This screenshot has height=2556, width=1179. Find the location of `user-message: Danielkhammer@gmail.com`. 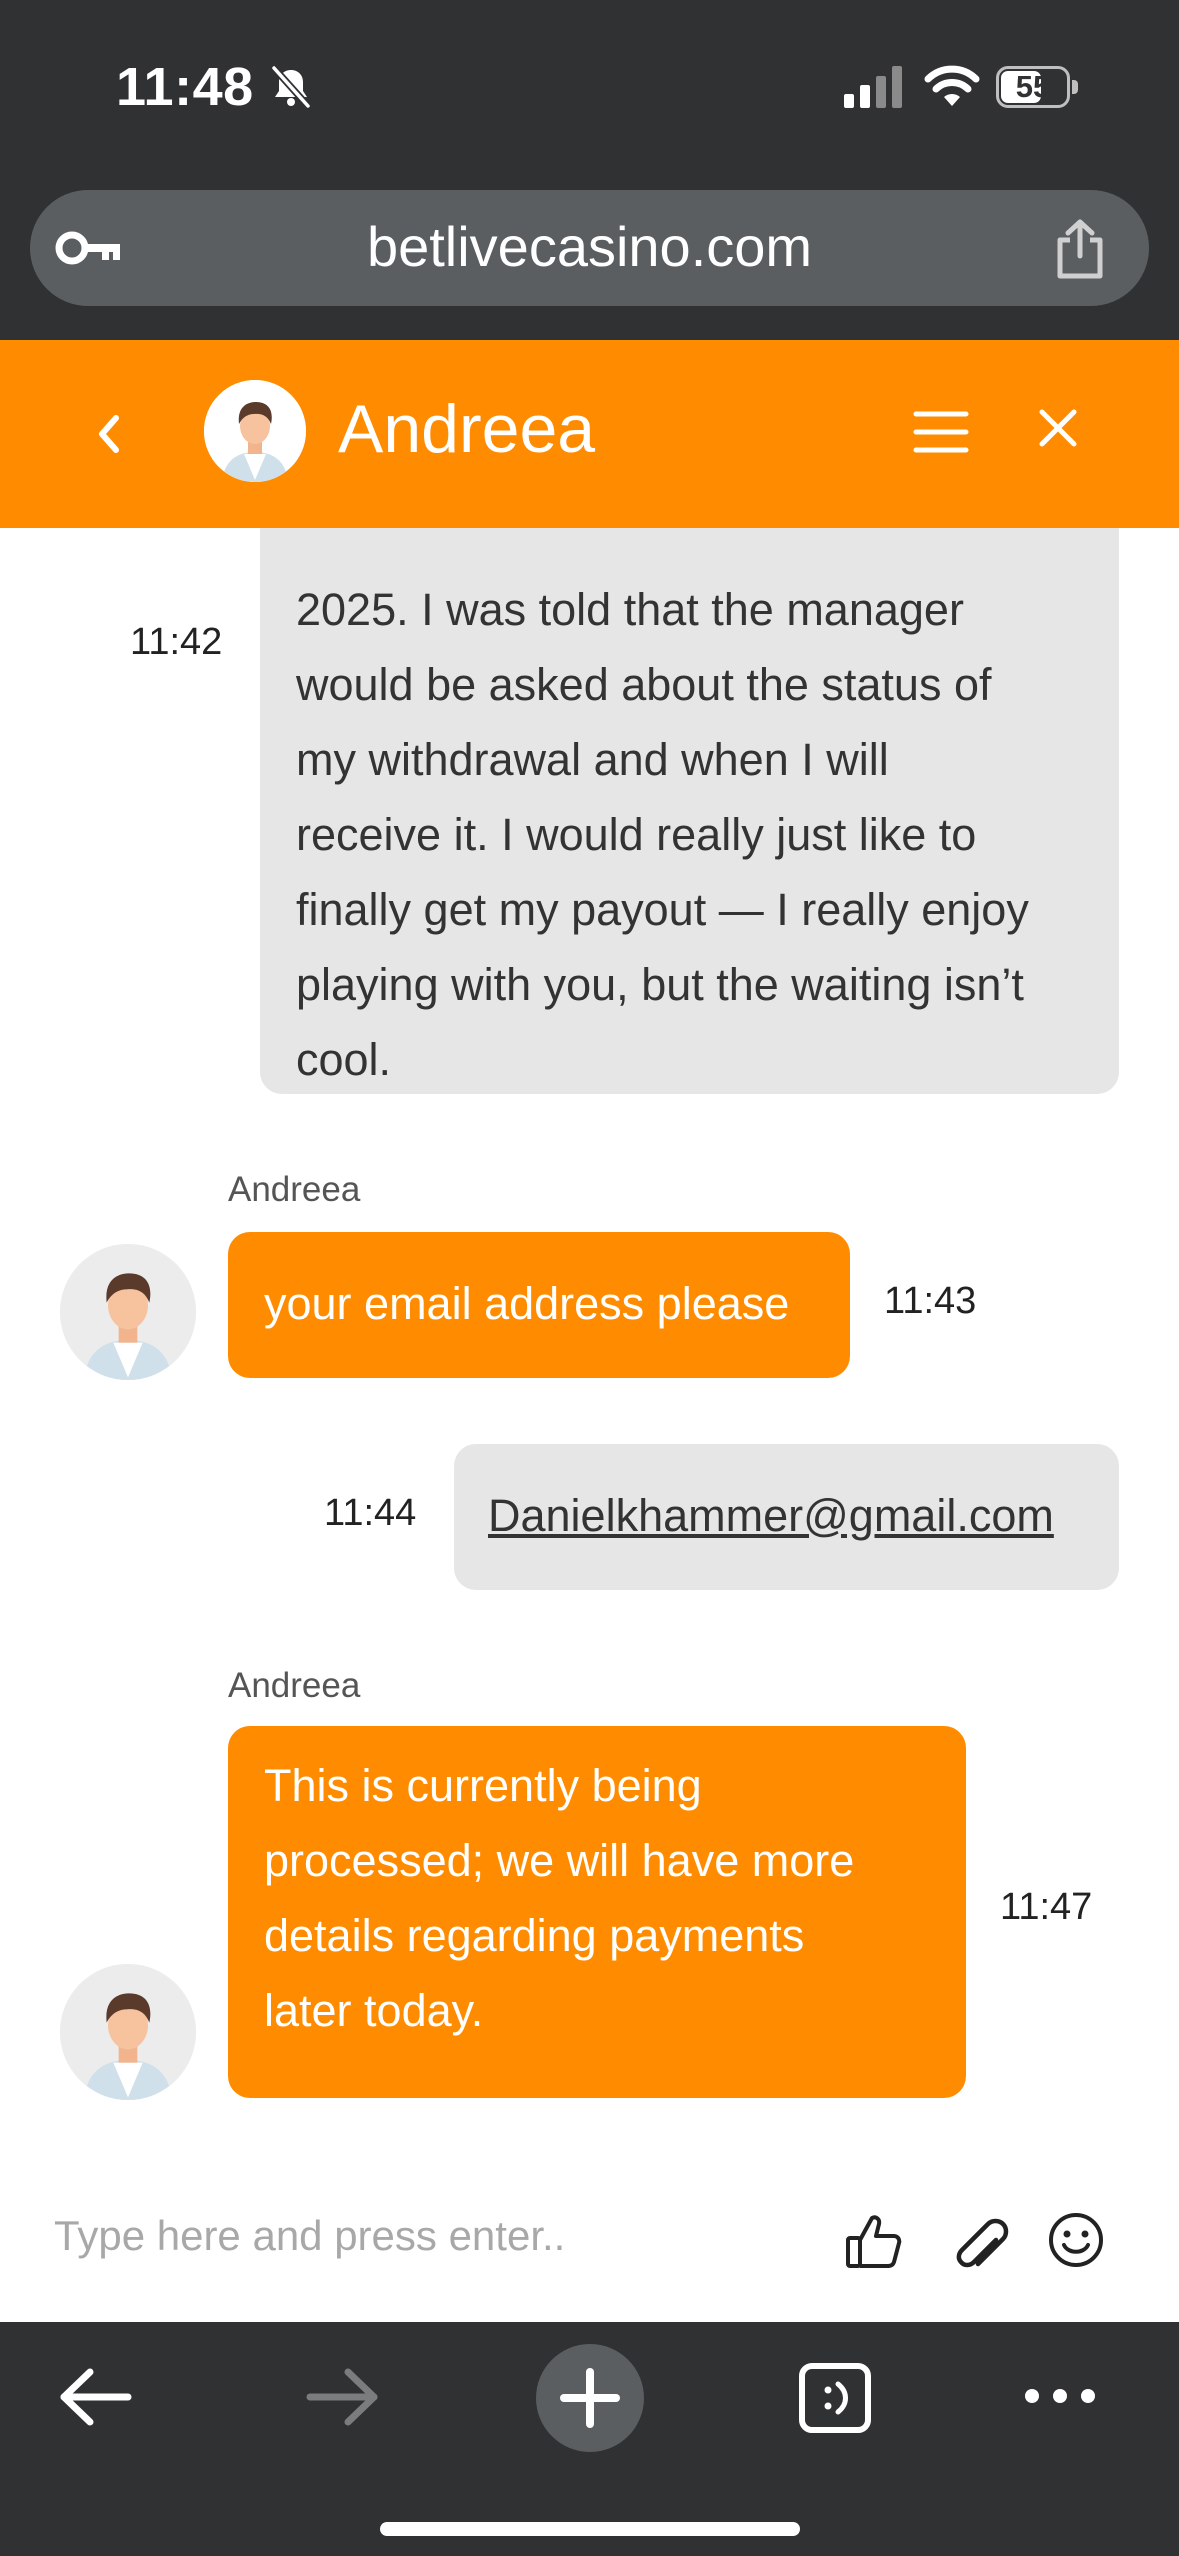

user-message: Danielkhammer@gmail.com is located at coordinates (786, 1517).